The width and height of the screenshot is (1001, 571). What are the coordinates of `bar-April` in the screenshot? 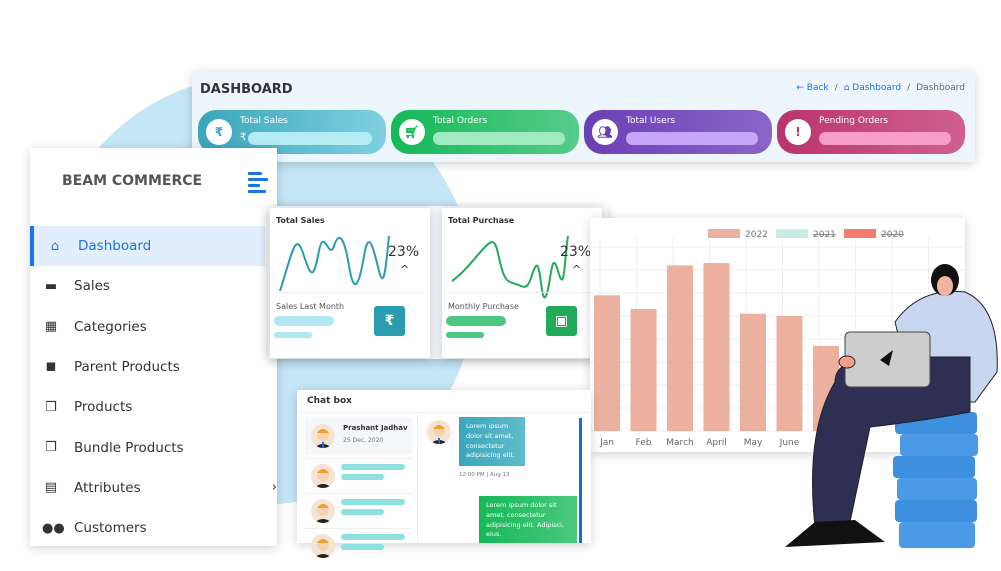 It's located at (716, 347).